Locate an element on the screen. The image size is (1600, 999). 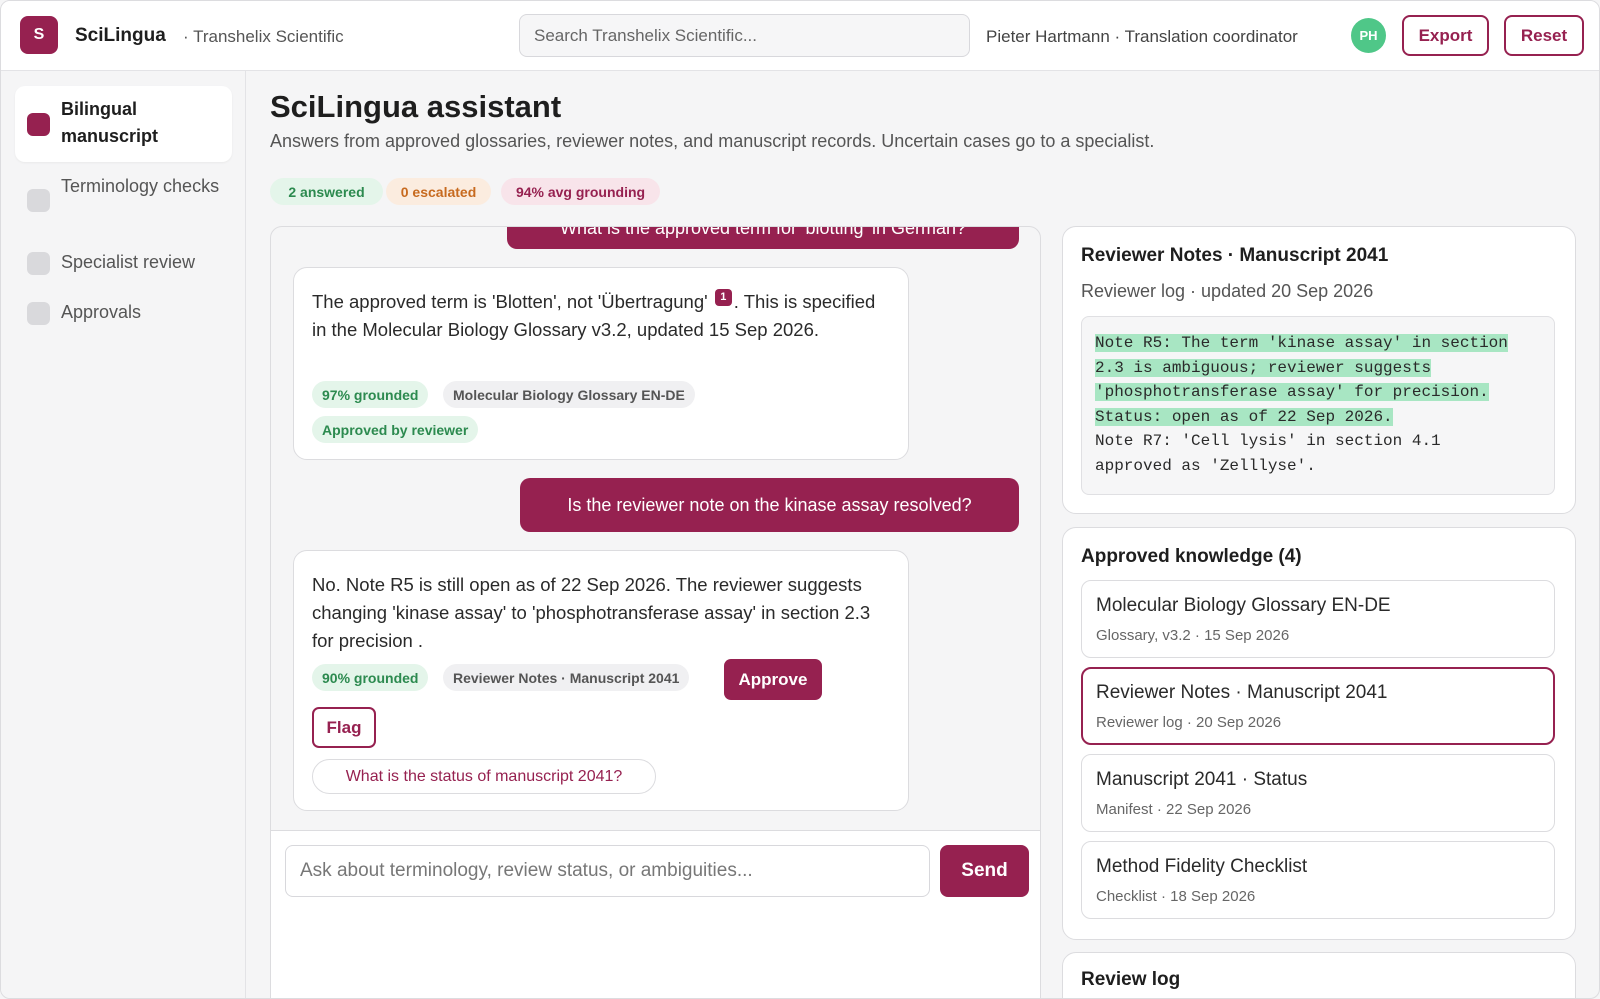
knowledge-item-title: Reviewer Notes · Manuscript 2041 is located at coordinates (1242, 692).